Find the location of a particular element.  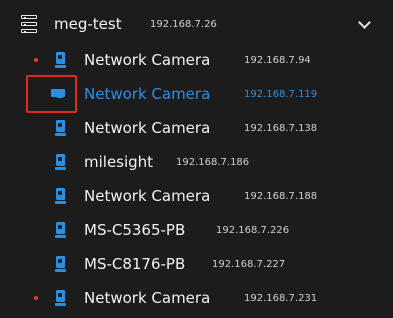

server-icon is located at coordinates (29, 24).